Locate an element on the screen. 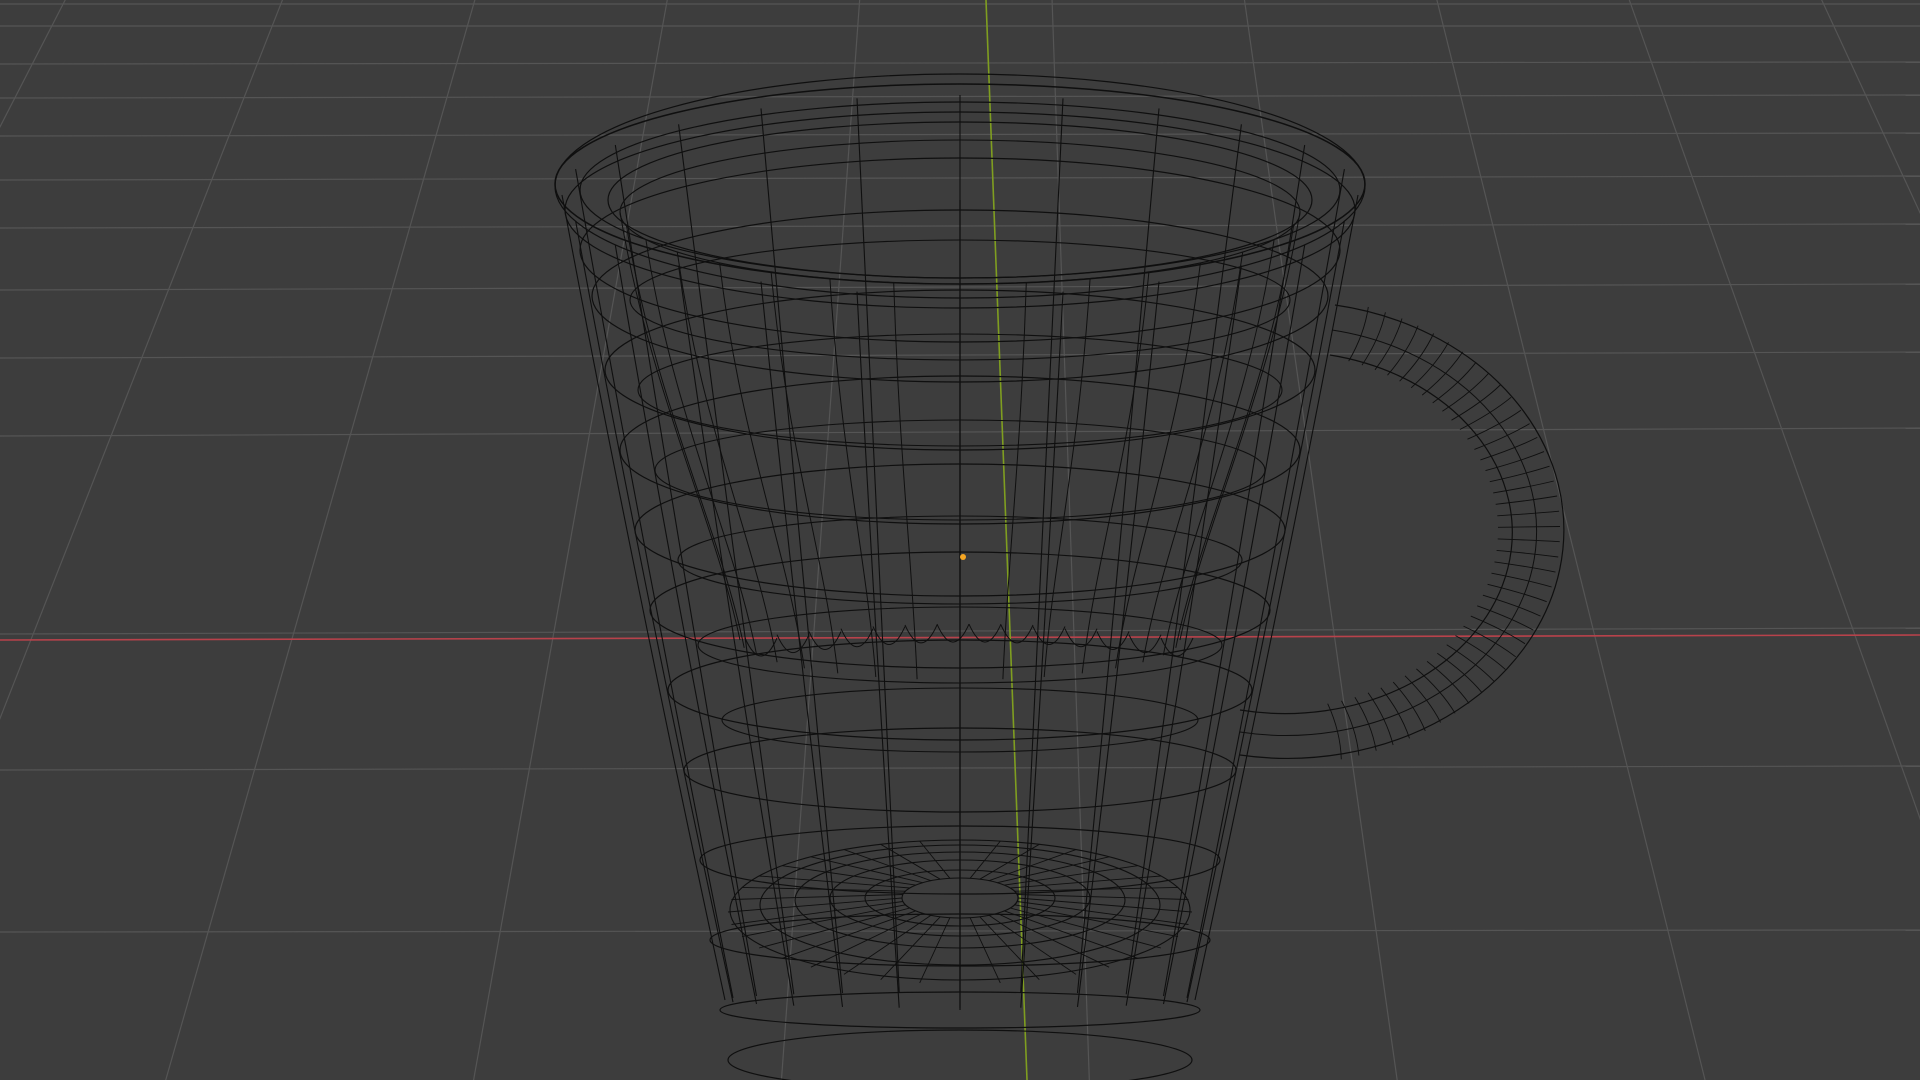 The height and width of the screenshot is (1080, 1920). handle-inner-edge is located at coordinates (1376, 534).